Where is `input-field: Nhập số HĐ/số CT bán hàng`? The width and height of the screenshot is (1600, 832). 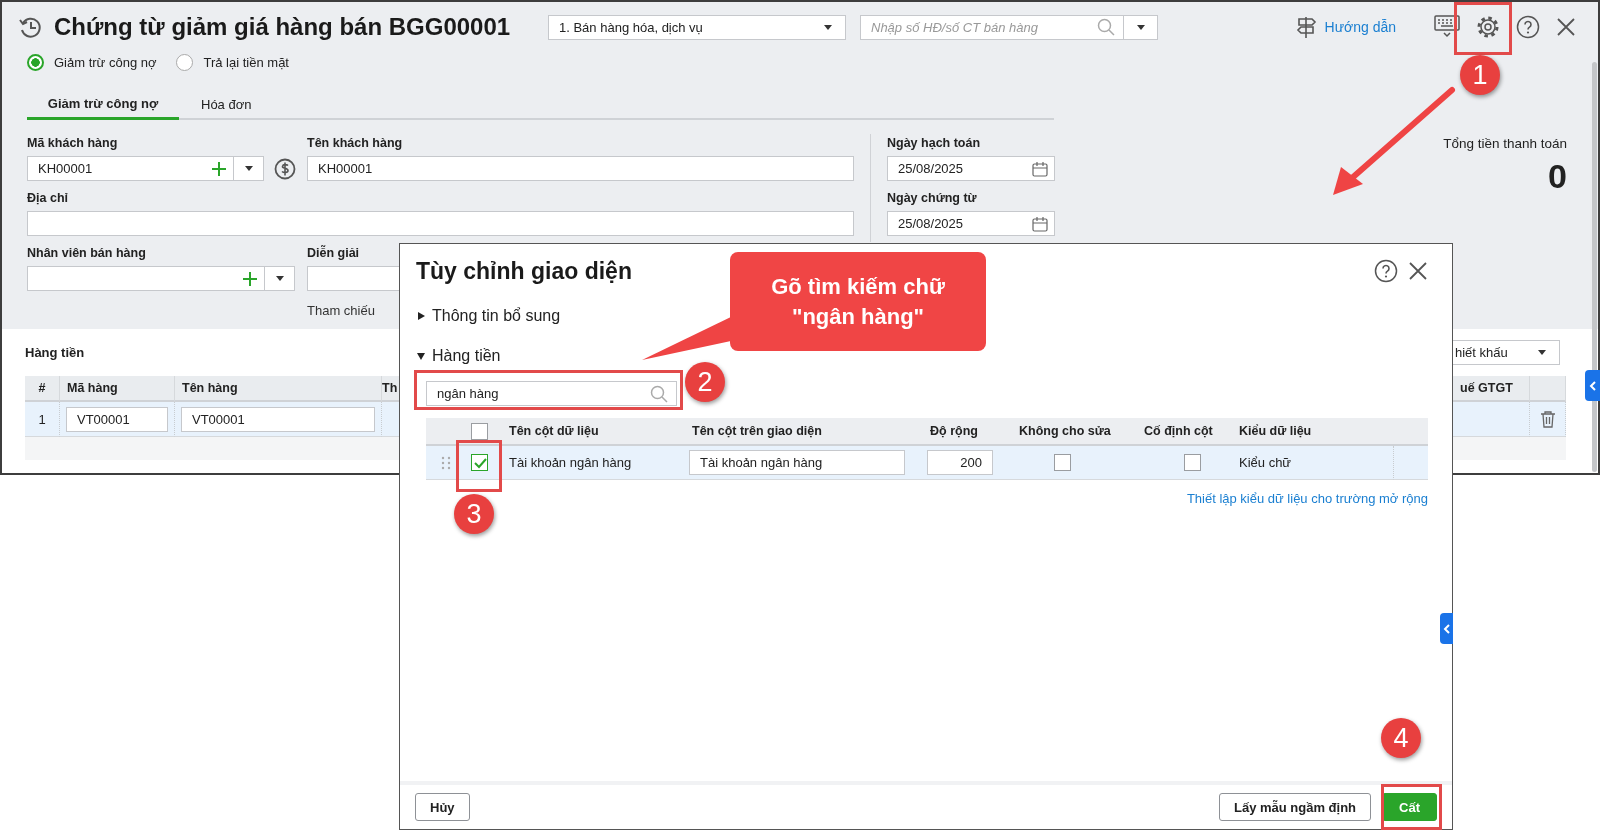 input-field: Nhập số HĐ/số CT bán hàng is located at coordinates (979, 27).